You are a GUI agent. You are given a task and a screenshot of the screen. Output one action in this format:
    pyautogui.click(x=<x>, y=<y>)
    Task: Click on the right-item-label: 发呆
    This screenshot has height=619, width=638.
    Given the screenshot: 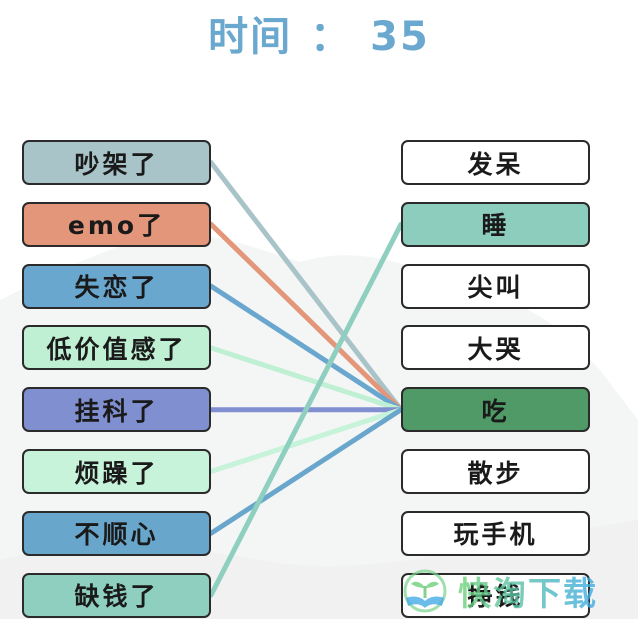 What is the action you would take?
    pyautogui.click(x=495, y=164)
    